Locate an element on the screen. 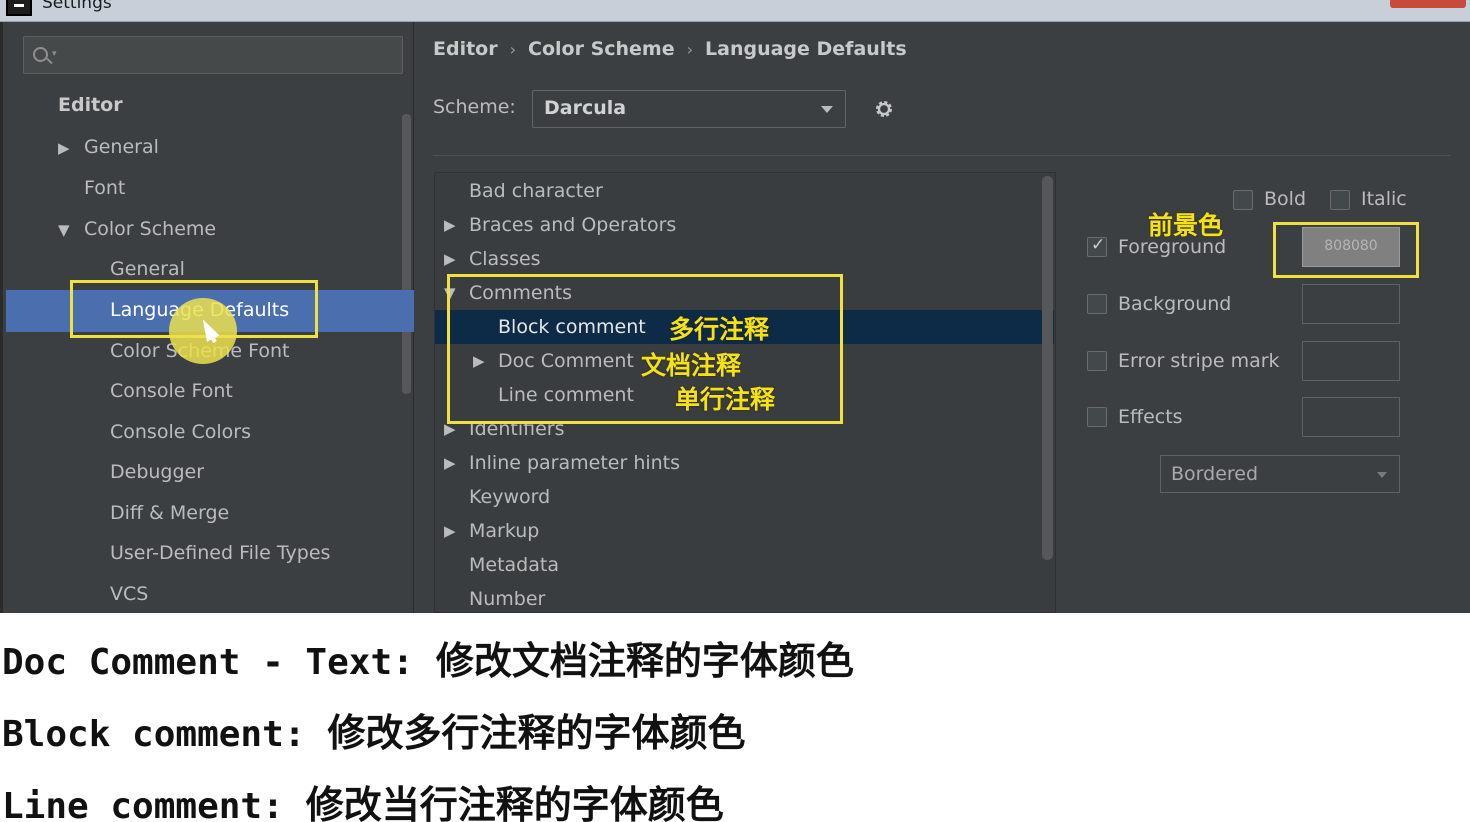 This screenshot has width=1470, height=822. sidebar-item-general: ▶ General is located at coordinates (108, 147).